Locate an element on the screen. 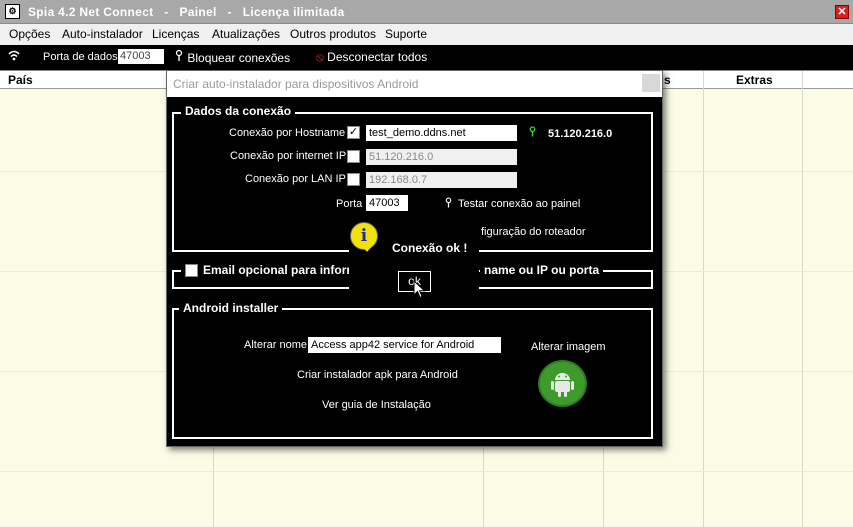 The height and width of the screenshot is (527, 853). connection-group-legend: Dados da conexão is located at coordinates (238, 111).